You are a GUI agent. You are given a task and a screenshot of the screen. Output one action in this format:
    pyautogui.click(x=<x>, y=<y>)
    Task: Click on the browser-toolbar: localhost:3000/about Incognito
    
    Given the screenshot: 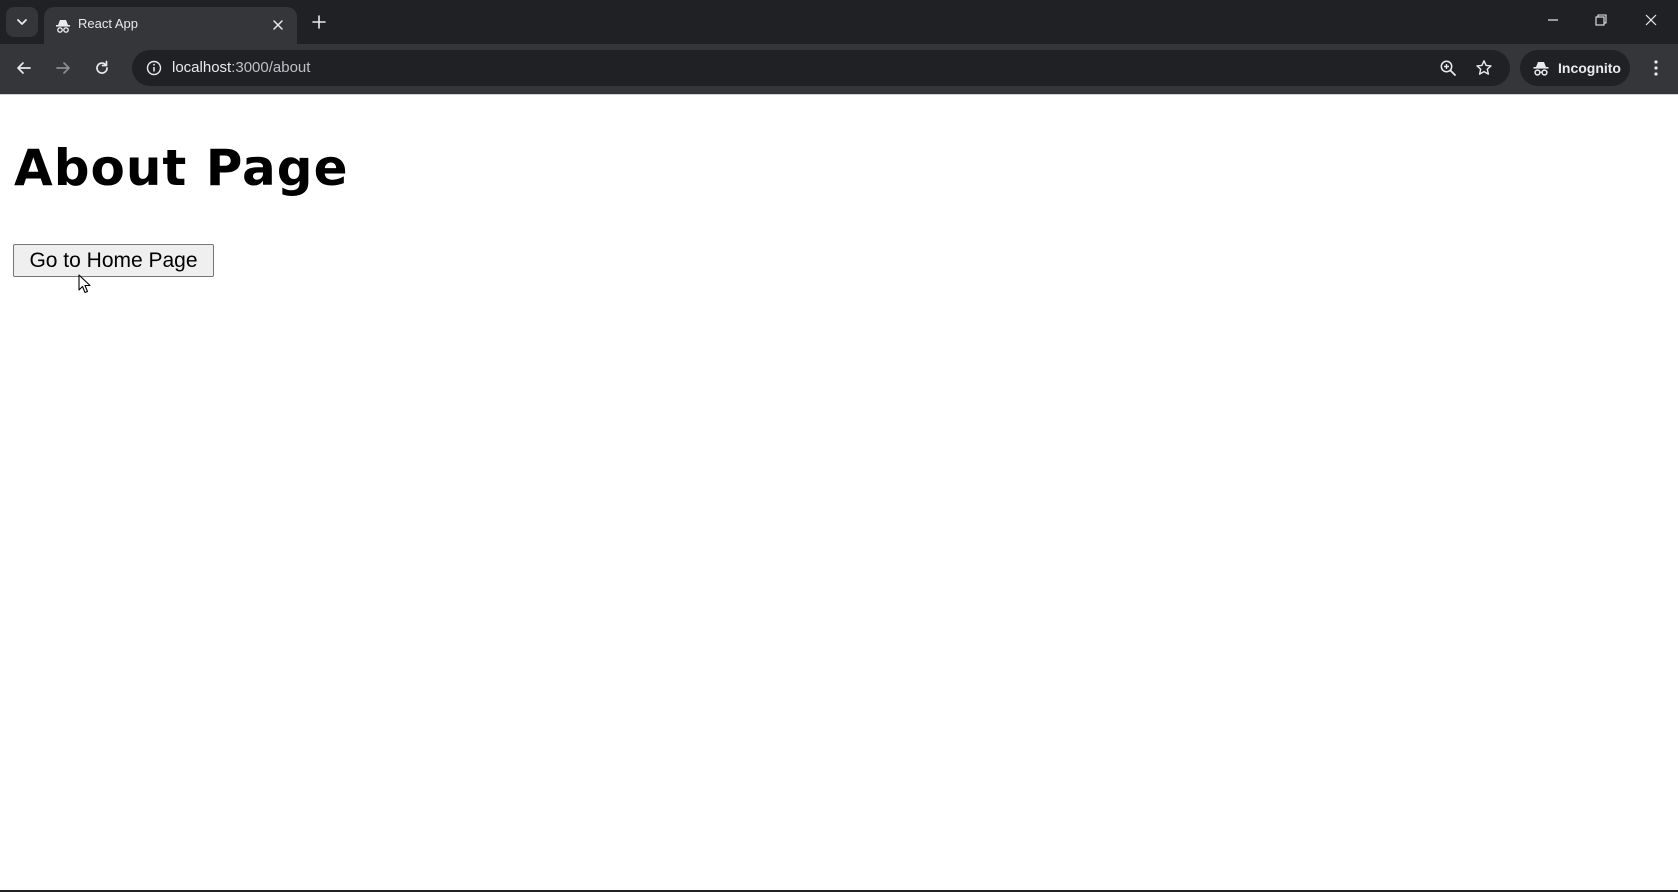 What is the action you would take?
    pyautogui.click(x=839, y=69)
    